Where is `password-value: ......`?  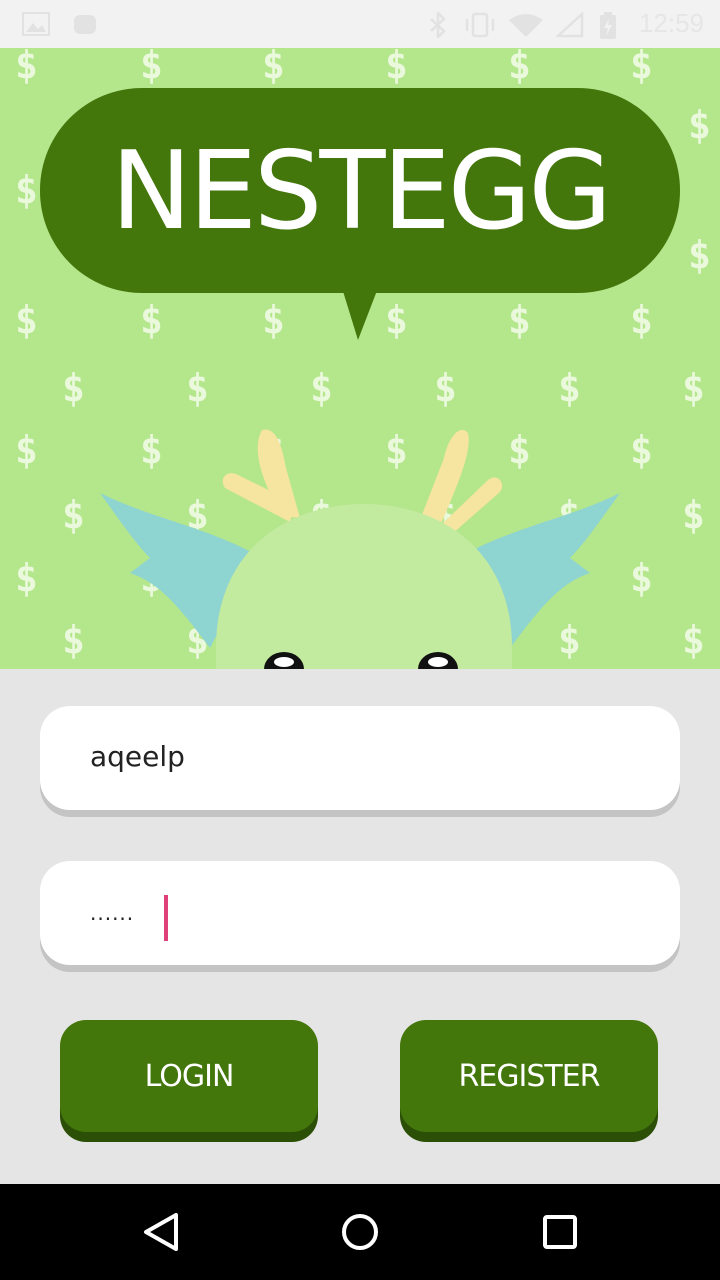 password-value: ...... is located at coordinates (112, 913).